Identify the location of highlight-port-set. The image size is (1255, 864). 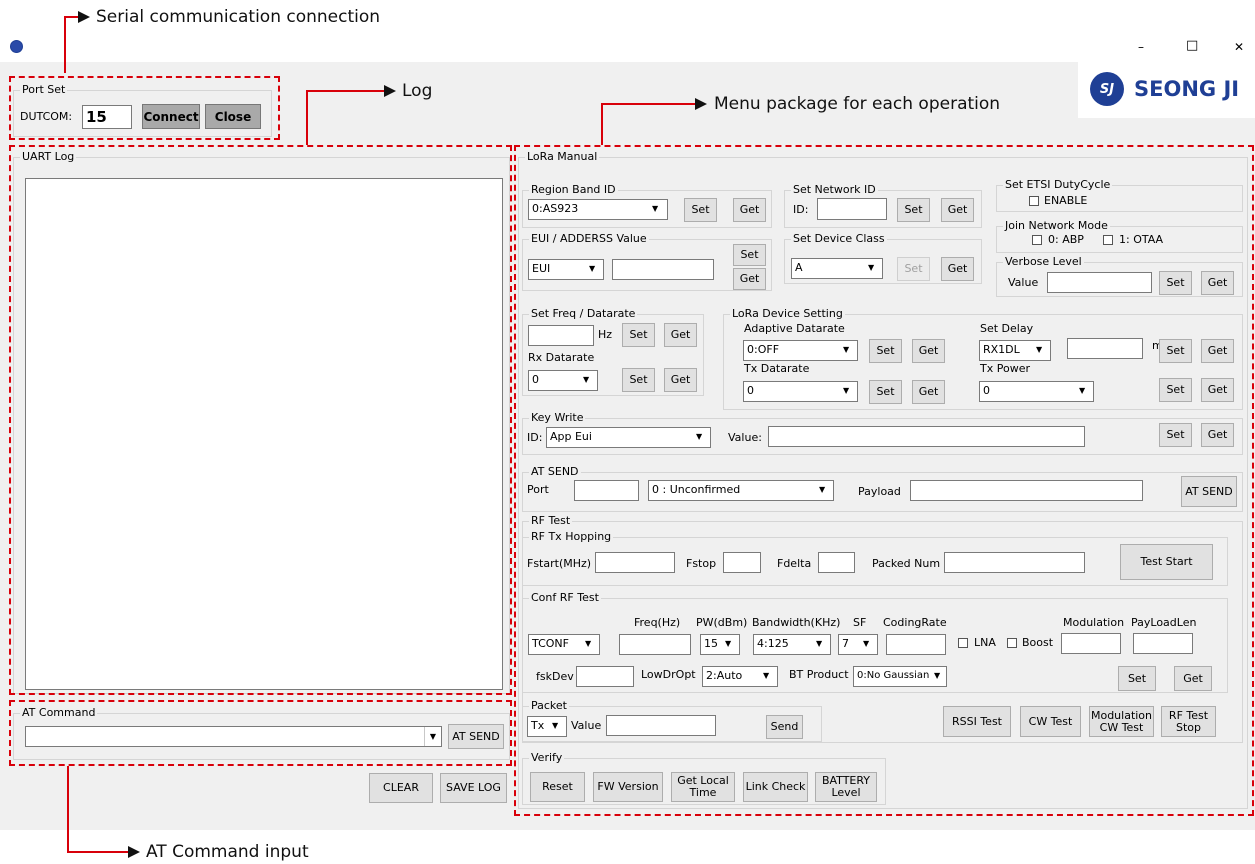
(144, 108).